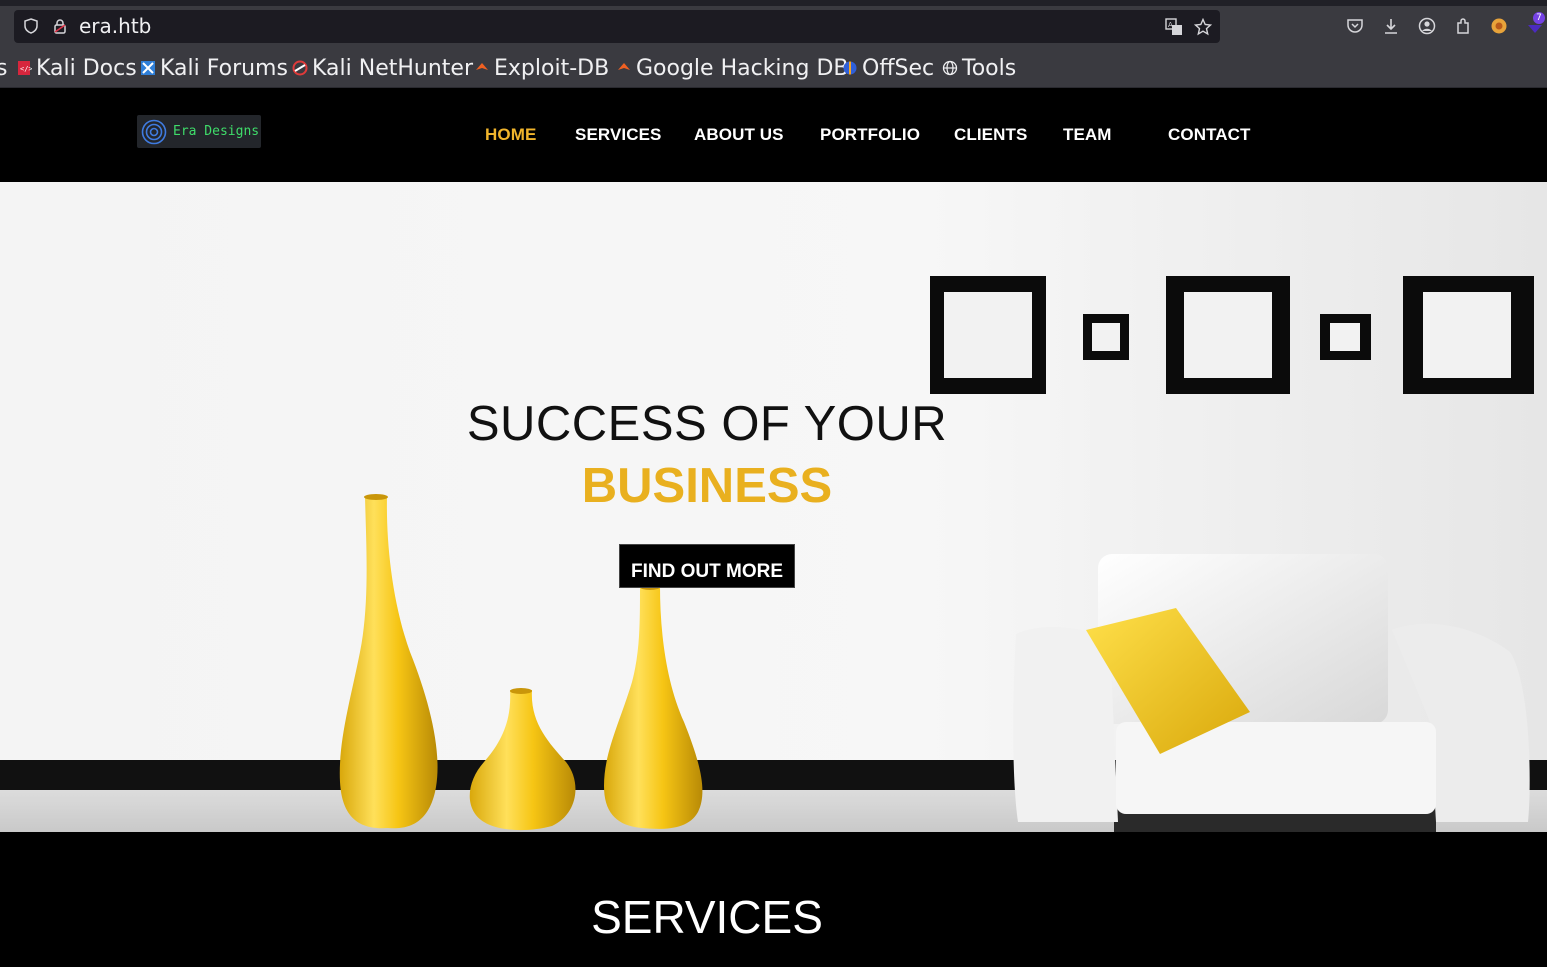  I want to click on url-bar: era.htb A, so click(617, 26).